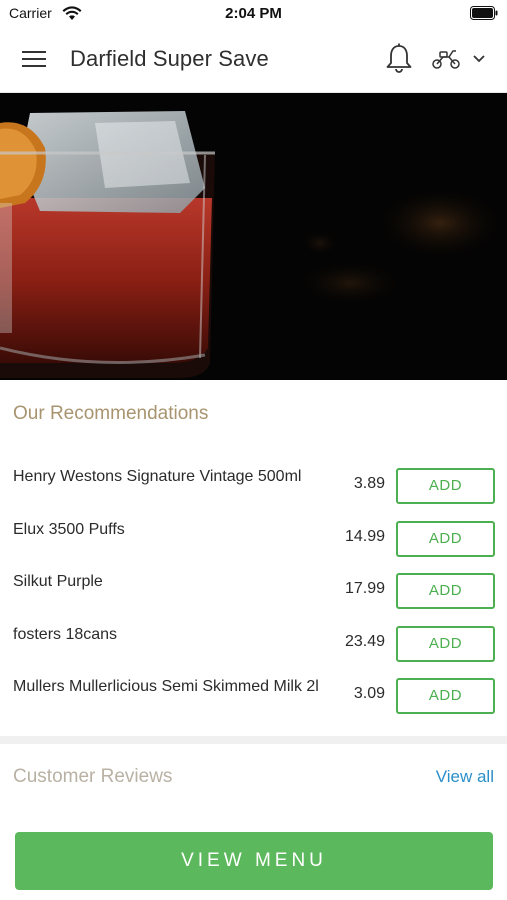 Image resolution: width=507 pixels, height=900 pixels. I want to click on recommendations-title: Our Recommendations, so click(111, 413).